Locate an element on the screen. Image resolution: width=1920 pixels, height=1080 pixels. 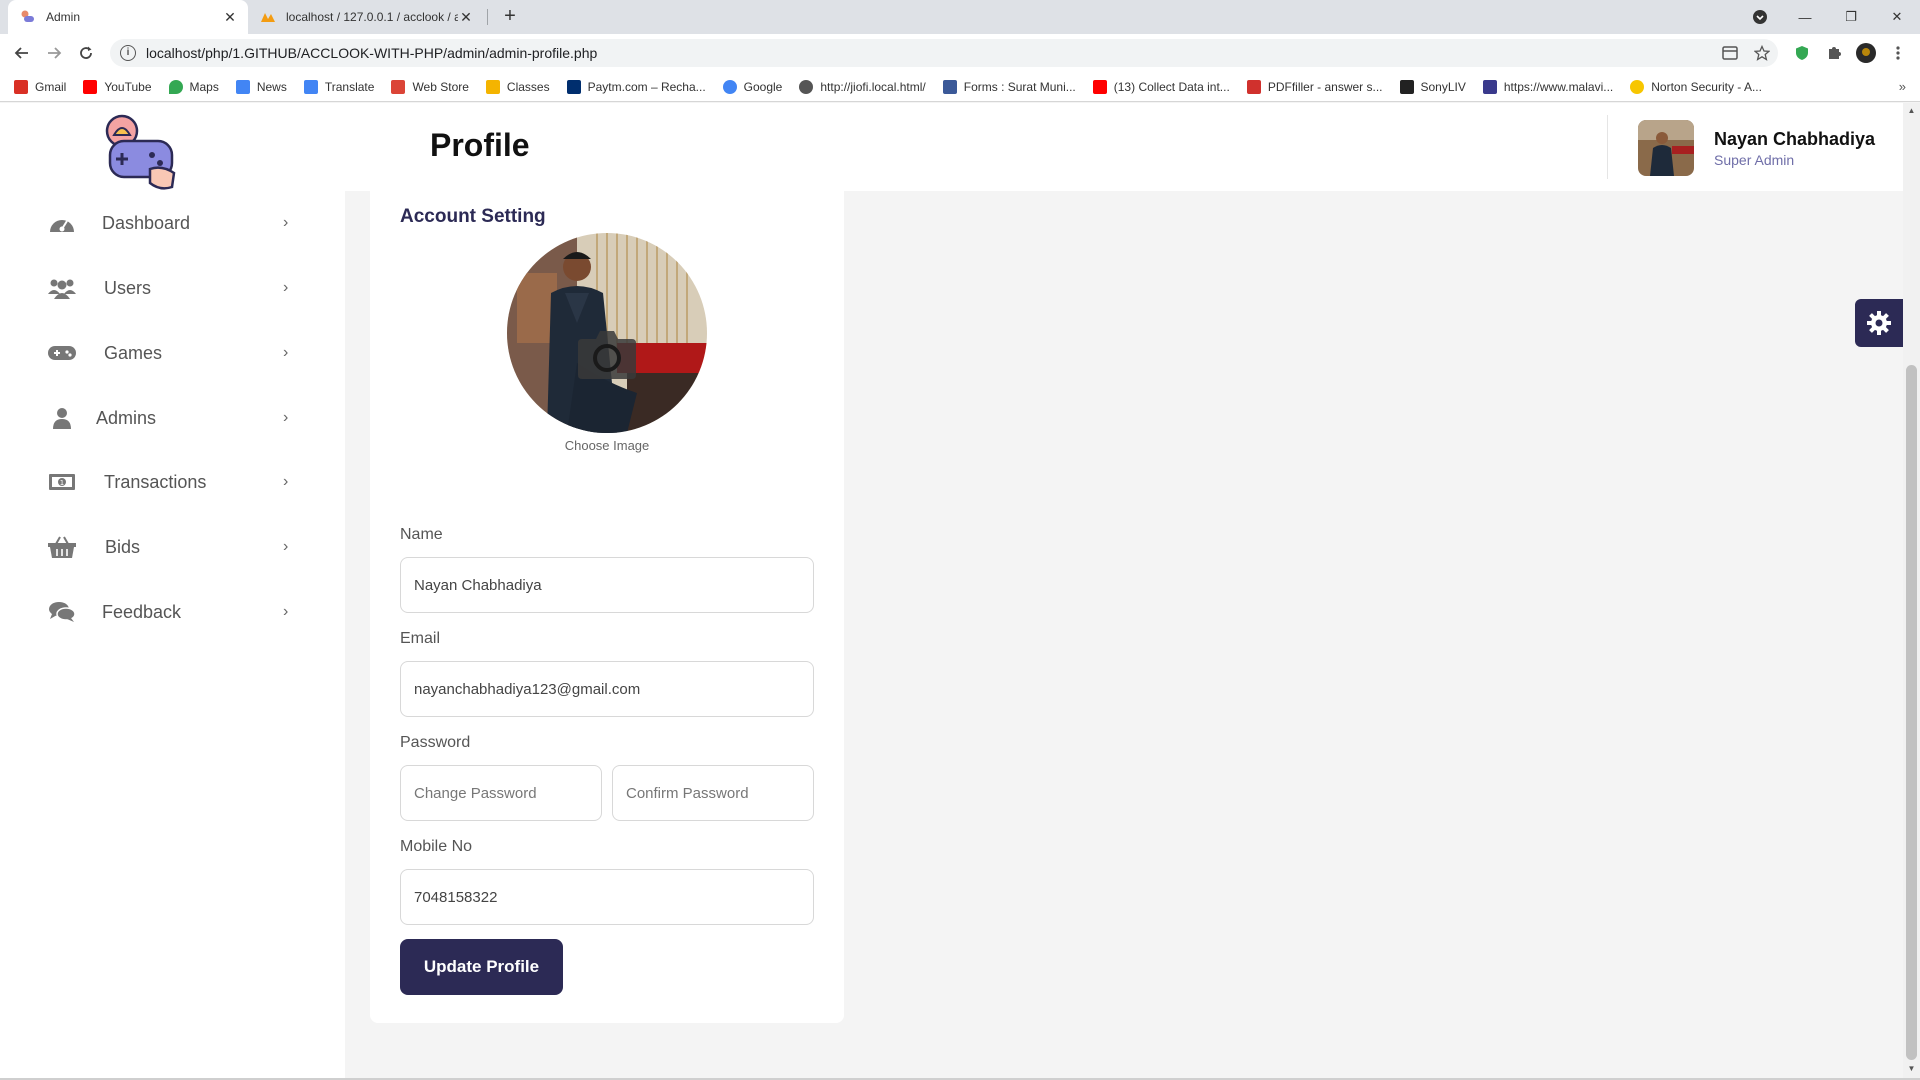
email-label: Email is located at coordinates (420, 638).